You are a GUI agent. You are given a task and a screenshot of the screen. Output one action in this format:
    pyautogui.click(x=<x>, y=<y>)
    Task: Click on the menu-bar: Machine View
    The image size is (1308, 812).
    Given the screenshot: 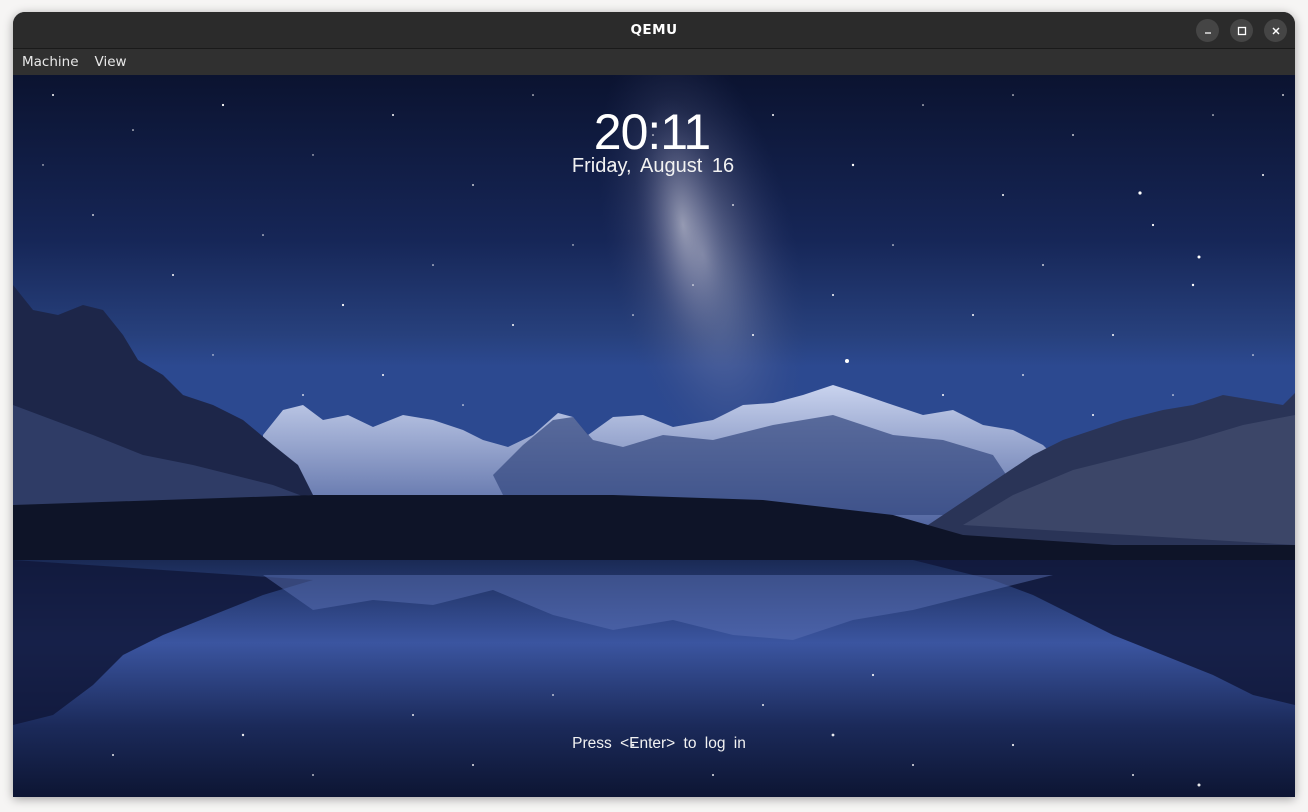 What is the action you would take?
    pyautogui.click(x=654, y=62)
    